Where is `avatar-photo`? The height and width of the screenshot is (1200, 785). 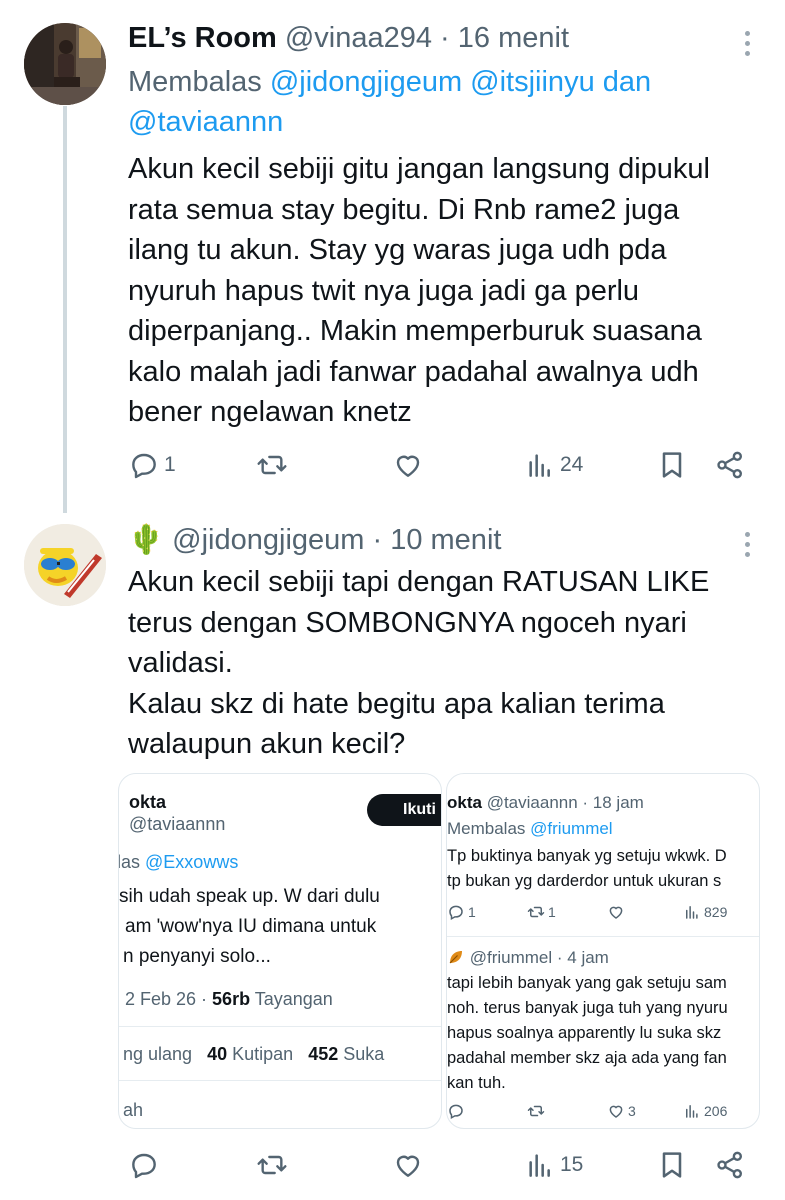 avatar-photo is located at coordinates (65, 64).